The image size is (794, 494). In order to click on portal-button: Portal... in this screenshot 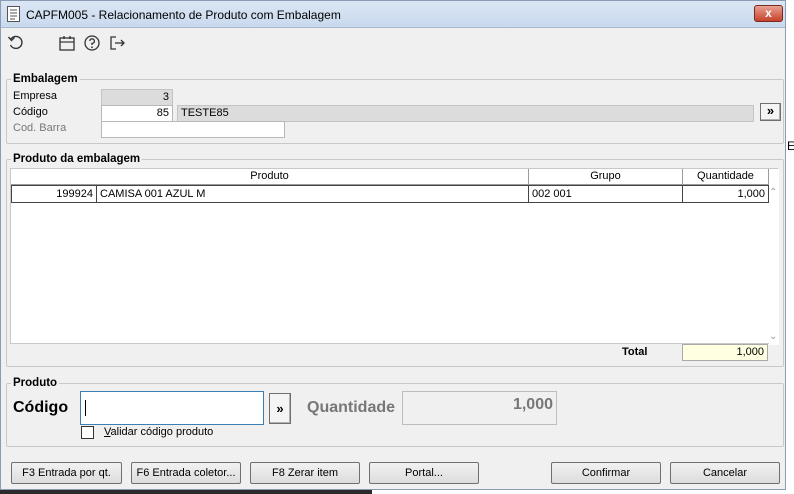, I will do `click(424, 473)`.